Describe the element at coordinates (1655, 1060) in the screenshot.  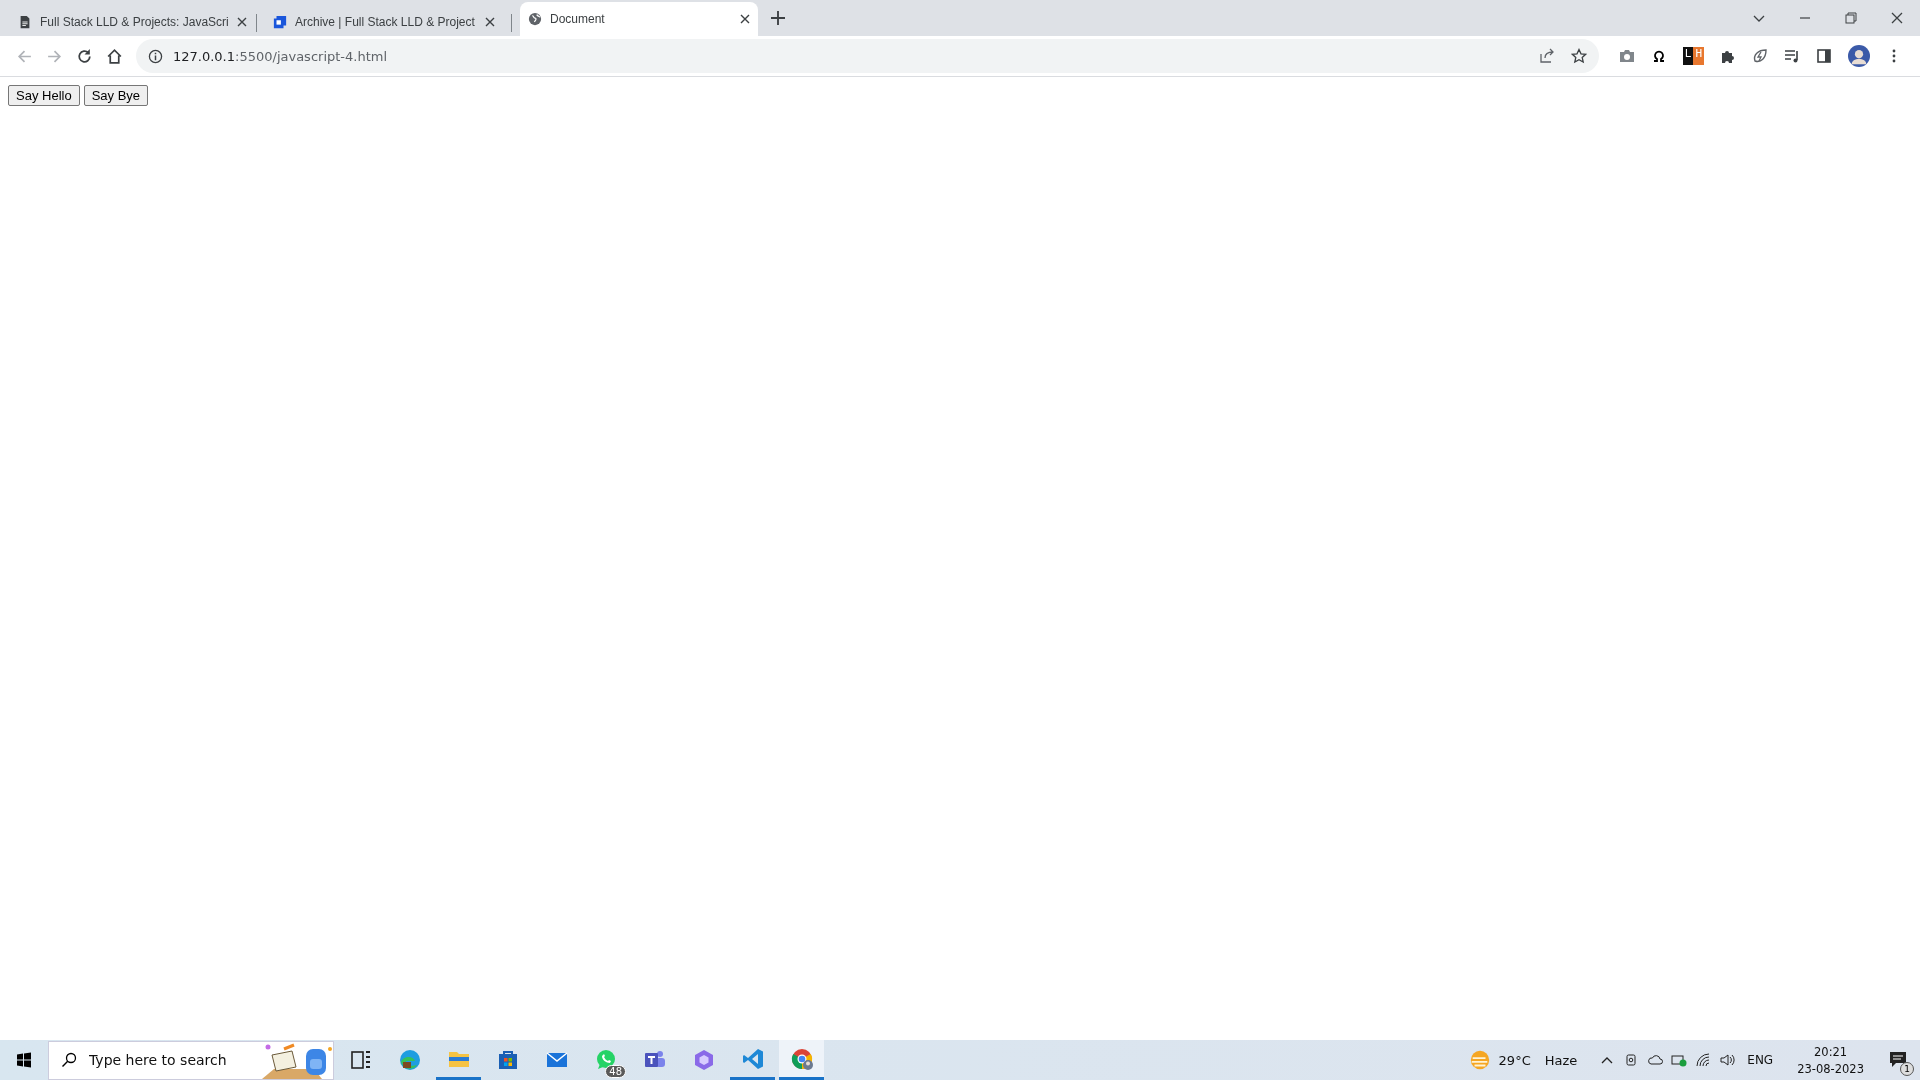
I see `cloud-icon` at that location.